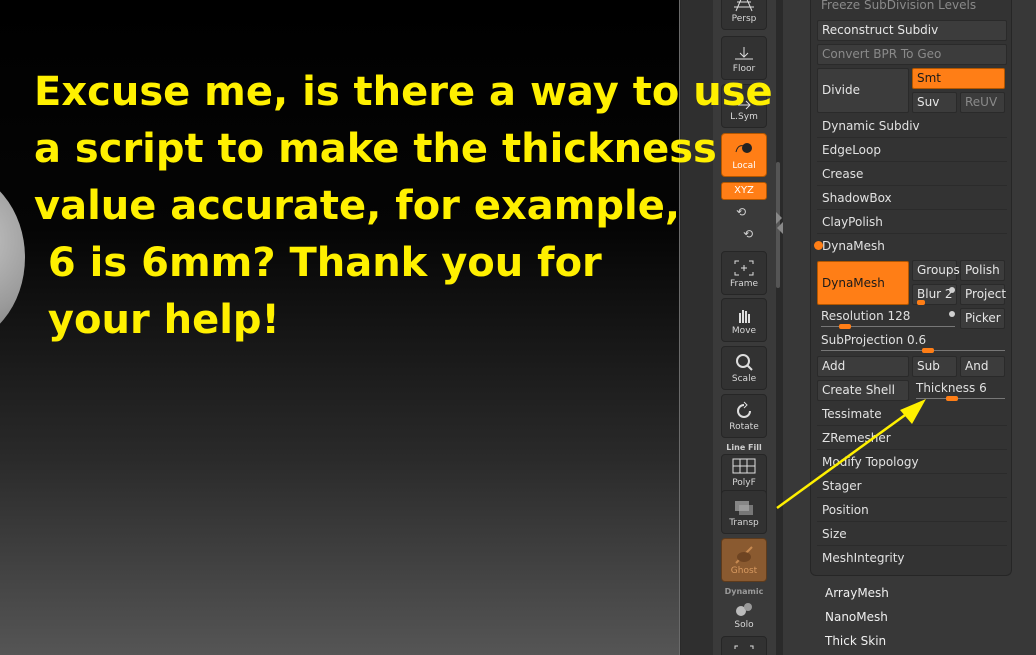 This screenshot has height=655, width=1036. I want to click on zremesher-label: ZRemesher, so click(856, 438).